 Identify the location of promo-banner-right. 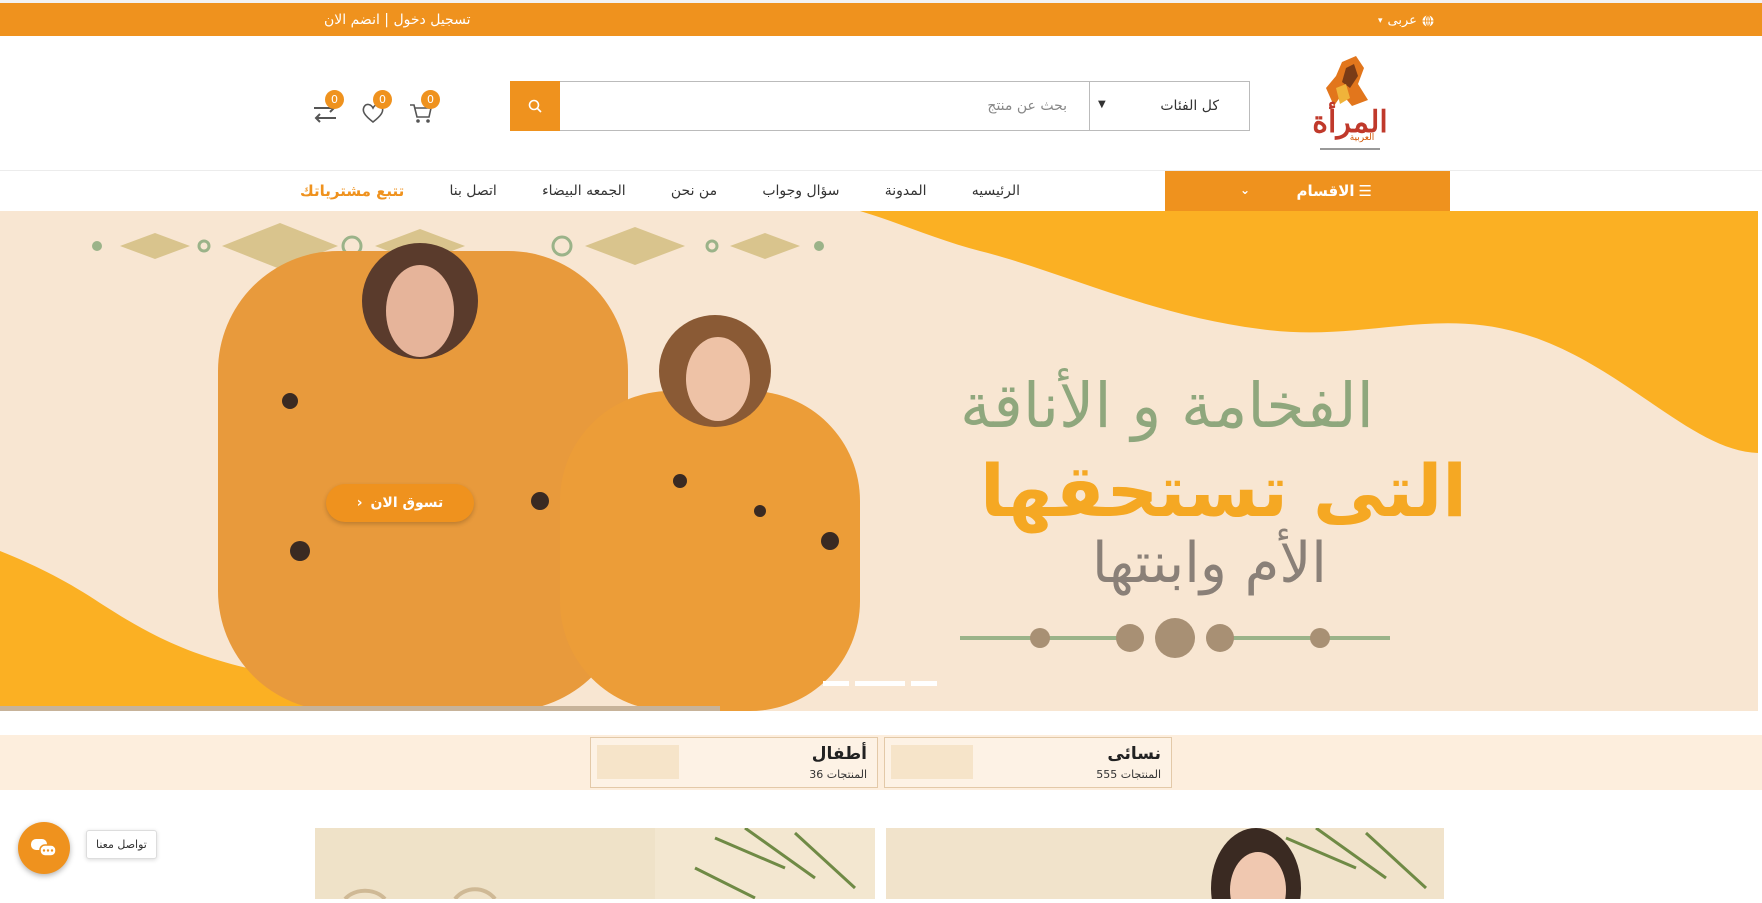
(1165, 864).